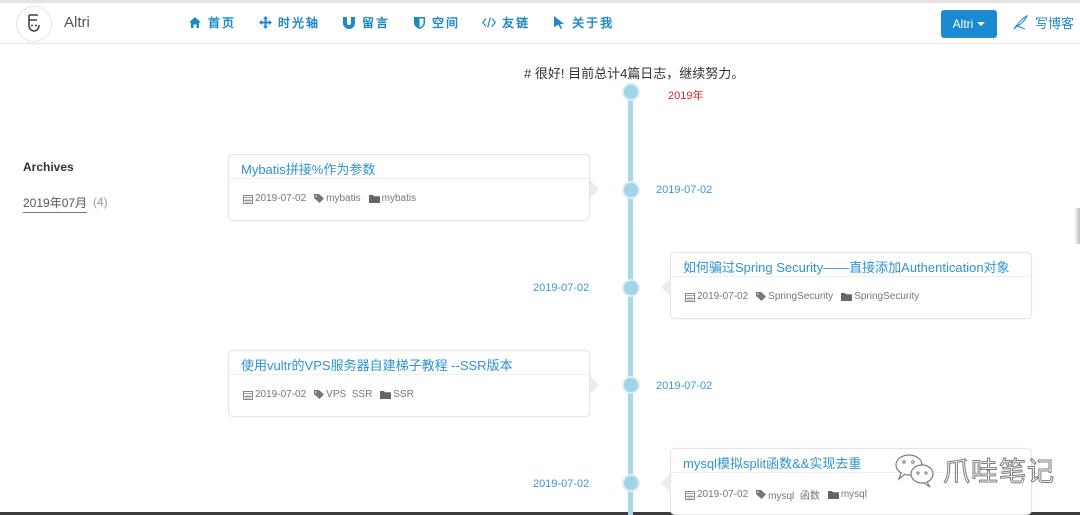 This screenshot has height=515, width=1080. What do you see at coordinates (403, 394) in the screenshot?
I see `post-category: SSR` at bounding box center [403, 394].